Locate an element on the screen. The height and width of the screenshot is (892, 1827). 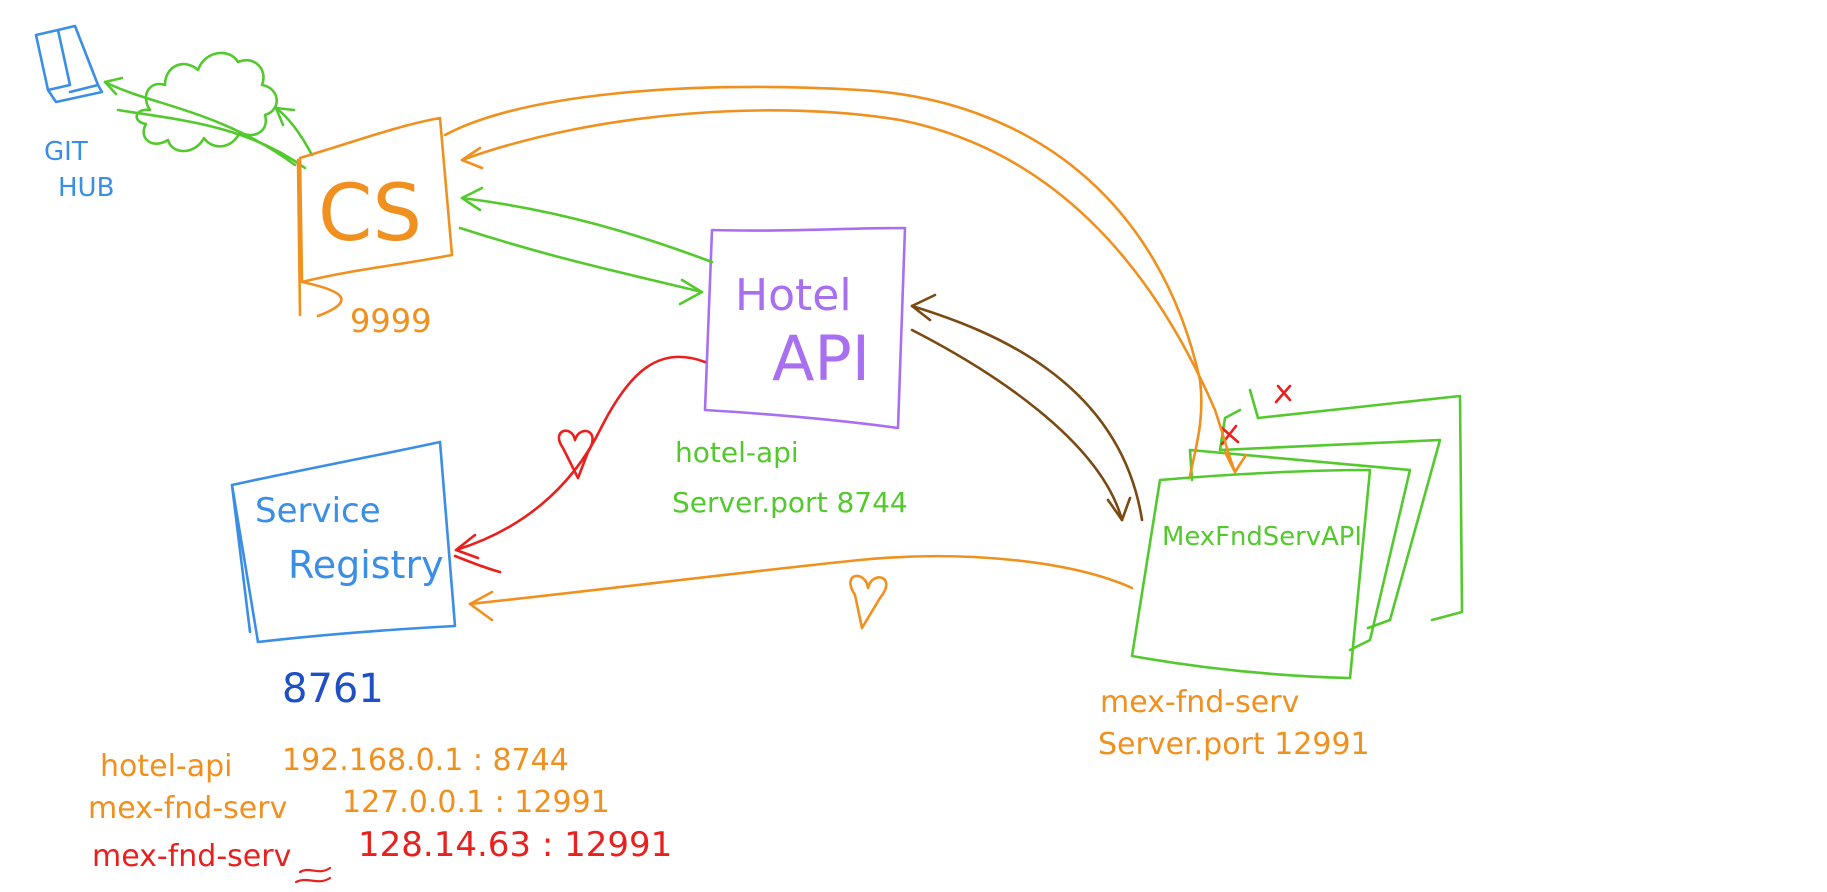
cs-hotel-arrows is located at coordinates (586, 246).